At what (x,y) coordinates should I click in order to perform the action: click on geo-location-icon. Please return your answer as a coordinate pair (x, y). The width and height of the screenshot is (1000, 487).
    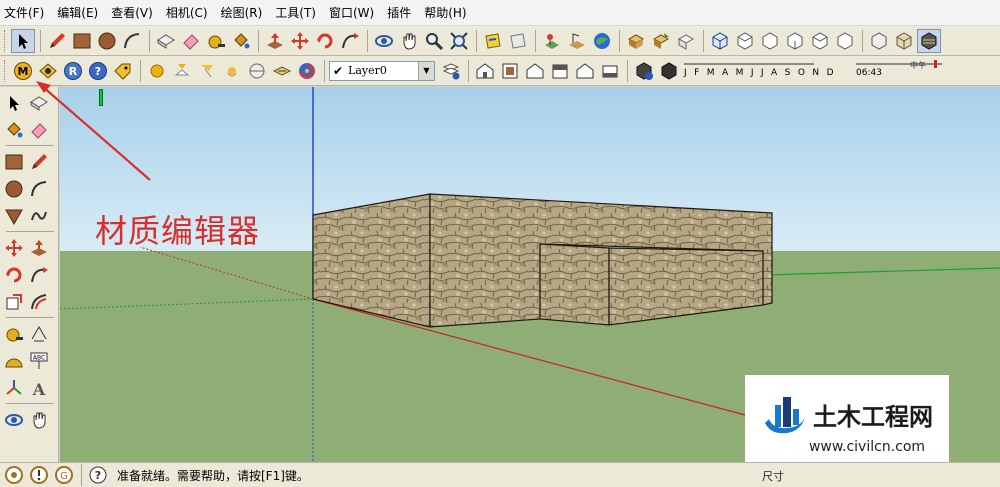
    Looking at the image, I should click on (14, 475).